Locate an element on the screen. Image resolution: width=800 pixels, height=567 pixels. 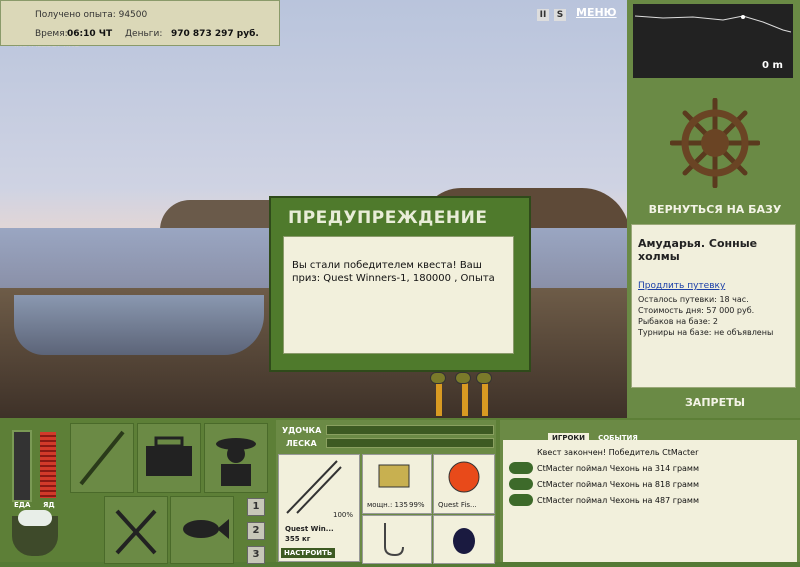
rod-tension-label: УДОЧКА is located at coordinates (302, 430).